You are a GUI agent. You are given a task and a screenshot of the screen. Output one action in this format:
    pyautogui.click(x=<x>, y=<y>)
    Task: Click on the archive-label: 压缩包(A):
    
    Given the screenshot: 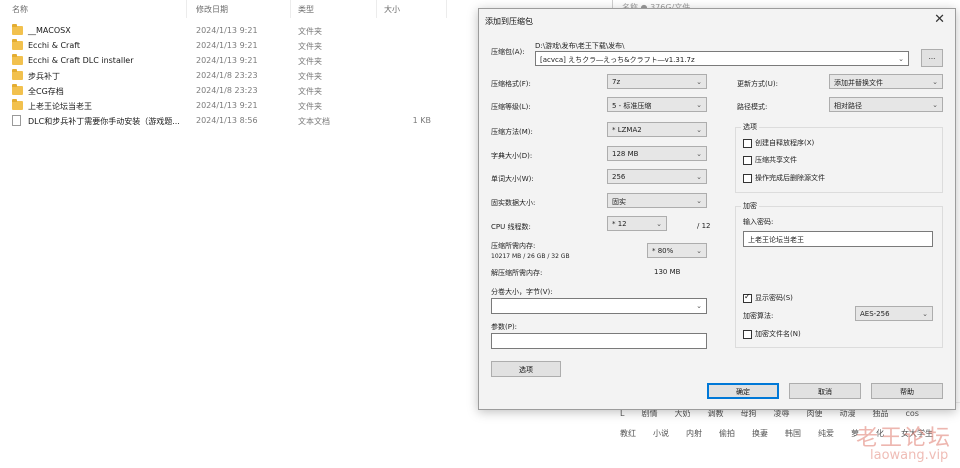 What is the action you would take?
    pyautogui.click(x=508, y=52)
    